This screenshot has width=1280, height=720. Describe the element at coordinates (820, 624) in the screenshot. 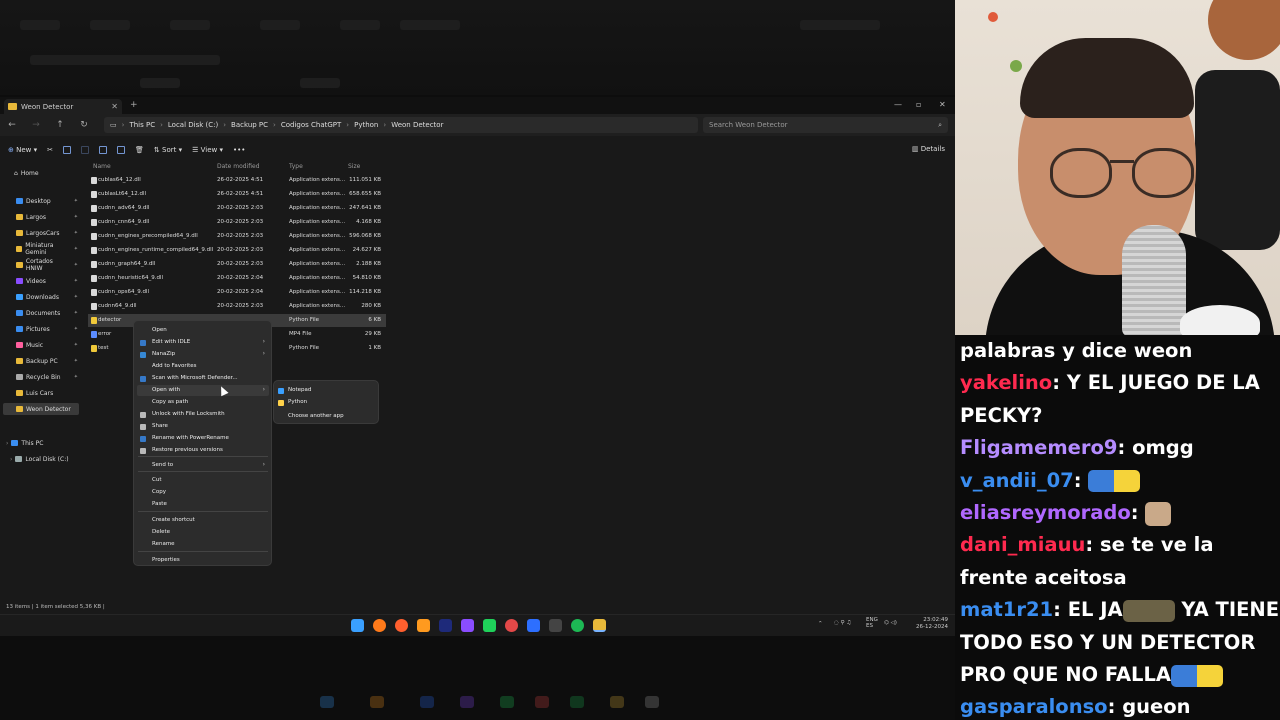

I see `tray-chevron-icon: ⌃` at that location.